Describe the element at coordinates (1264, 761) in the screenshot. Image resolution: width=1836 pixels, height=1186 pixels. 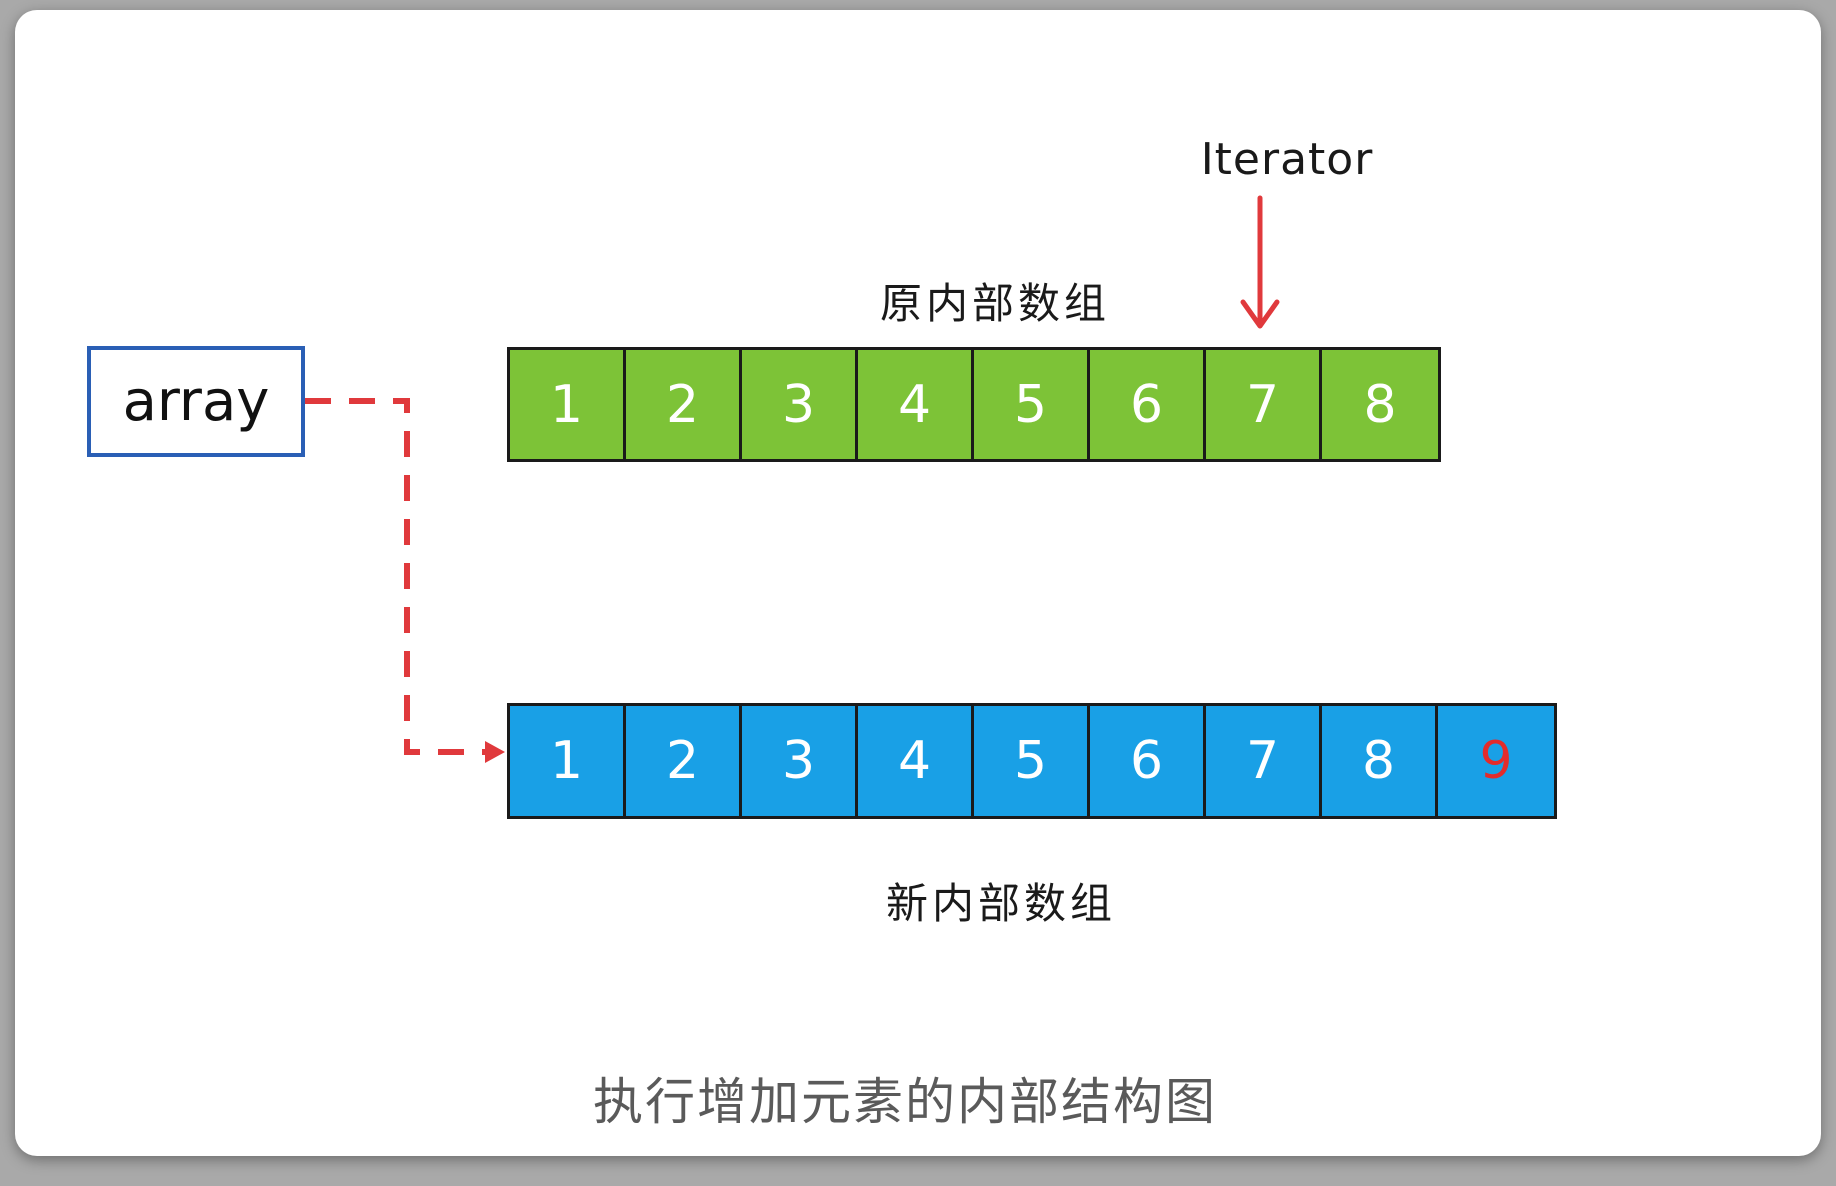
I see `new-array-cell: 7` at that location.